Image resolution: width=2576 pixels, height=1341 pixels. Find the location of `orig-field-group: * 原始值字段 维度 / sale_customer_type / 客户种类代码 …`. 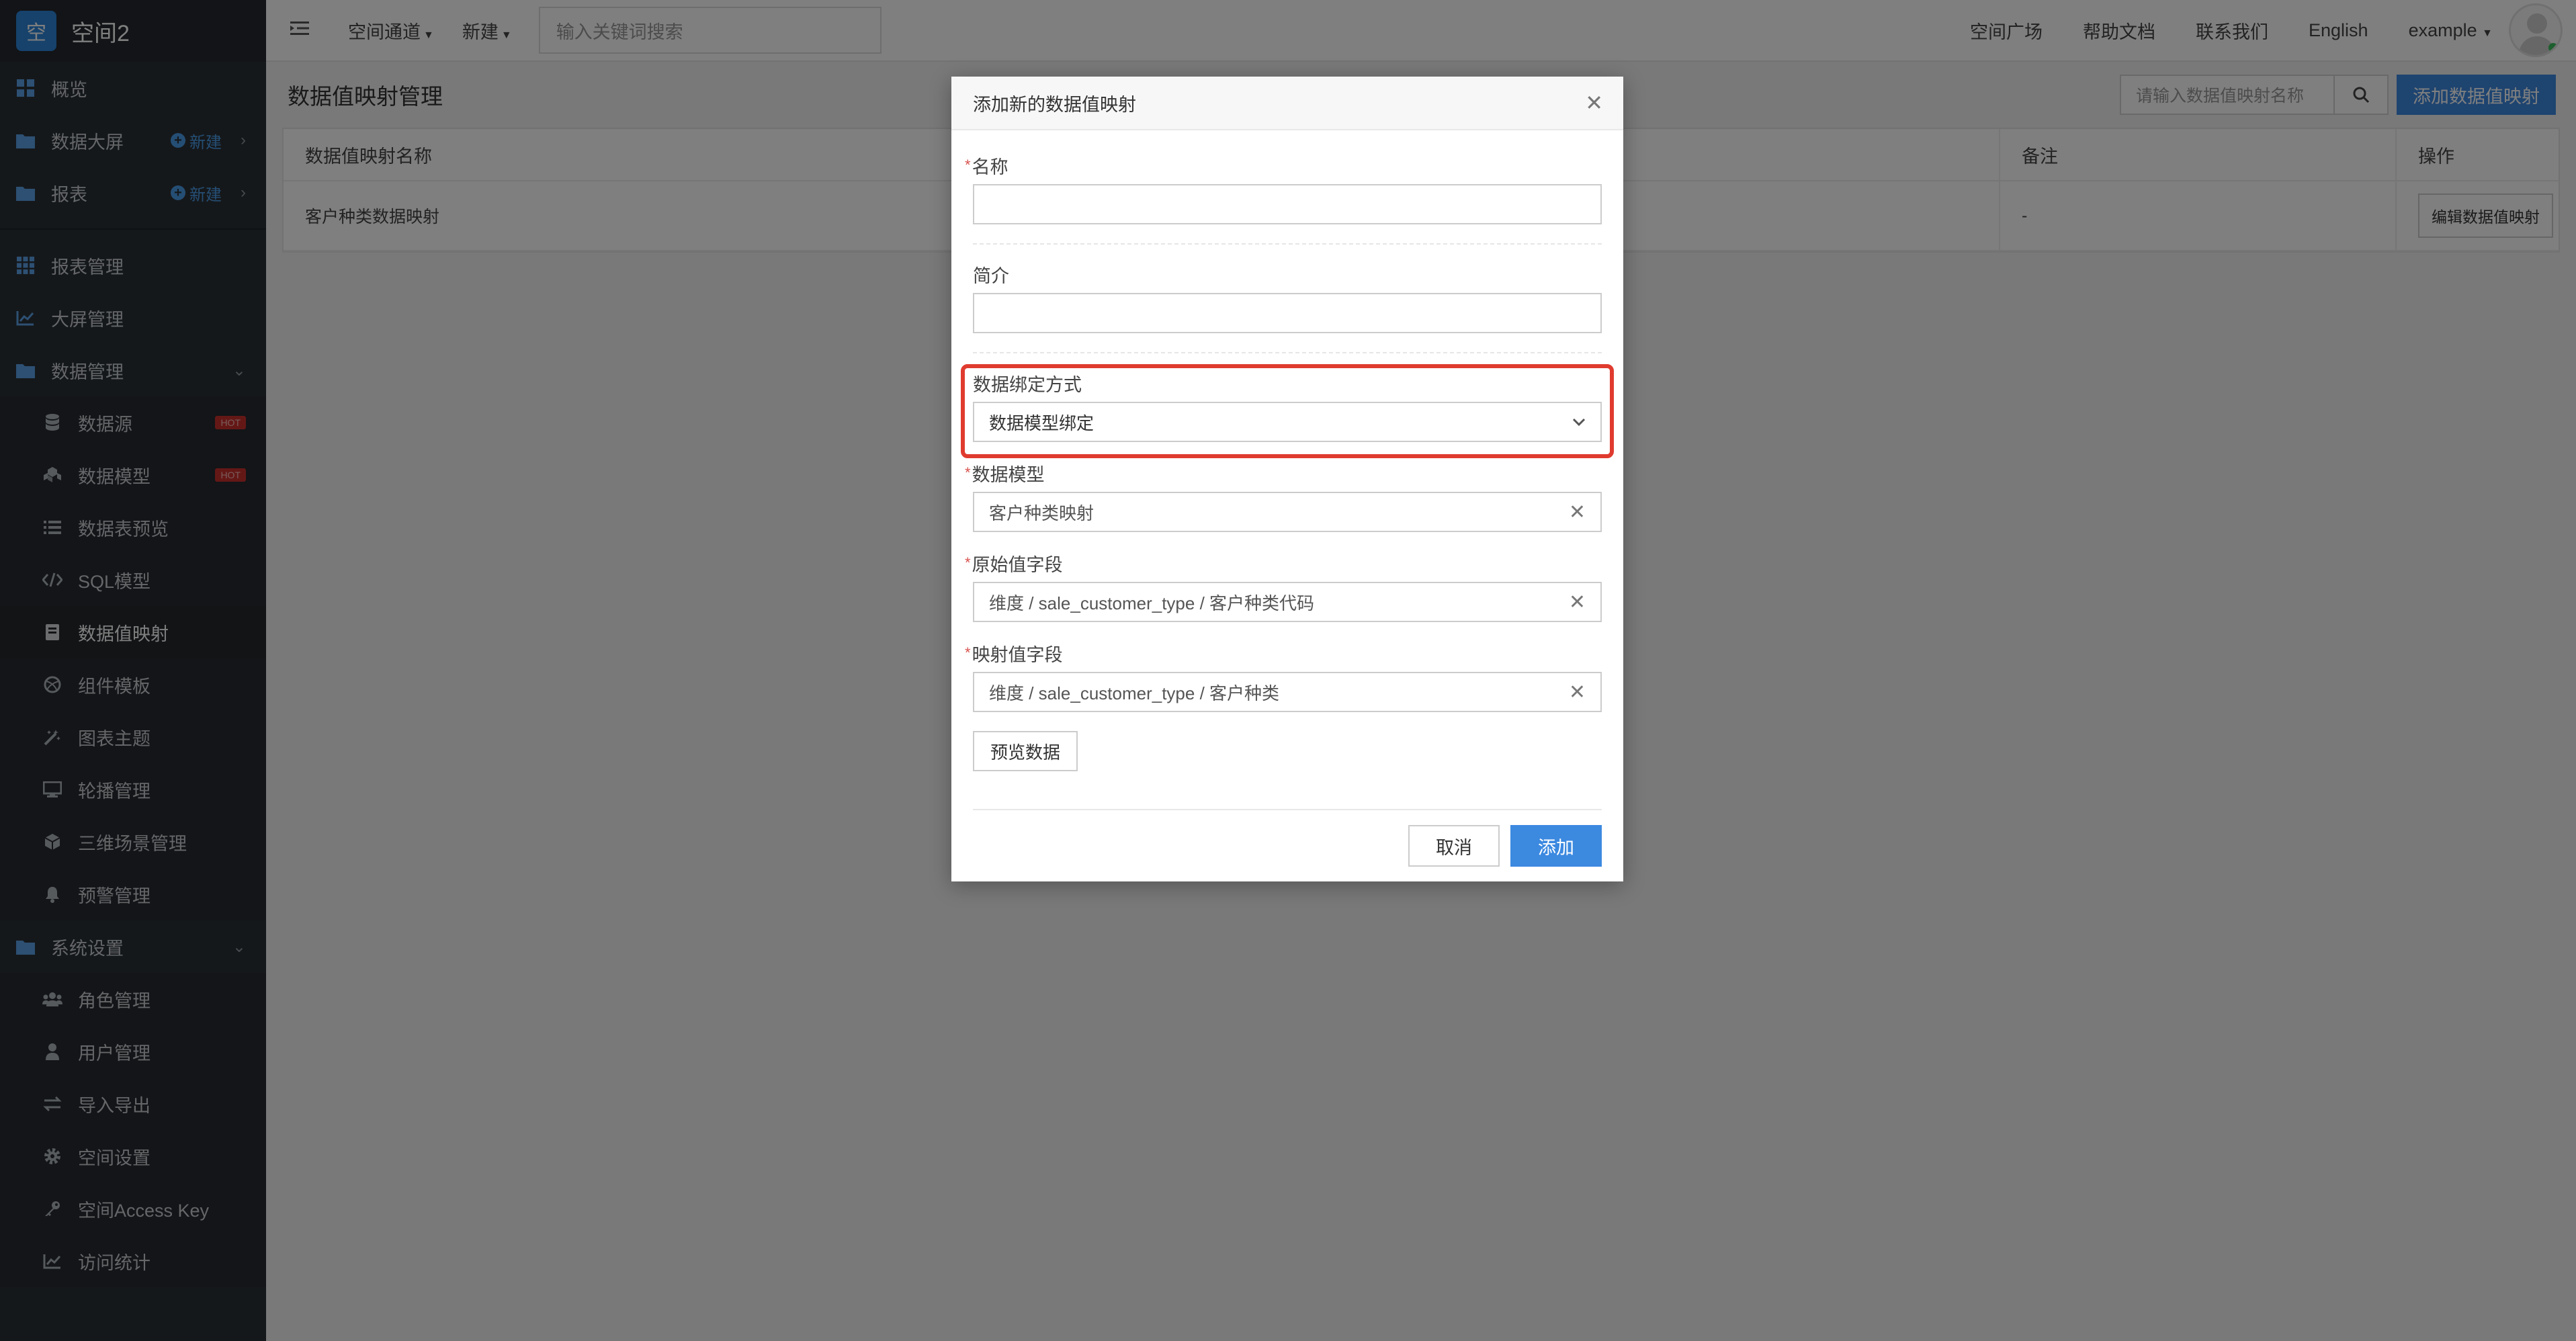

orig-field-group: * 原始值字段 维度 / sale_customer_type / 客户种类代码 … is located at coordinates (1283, 586).